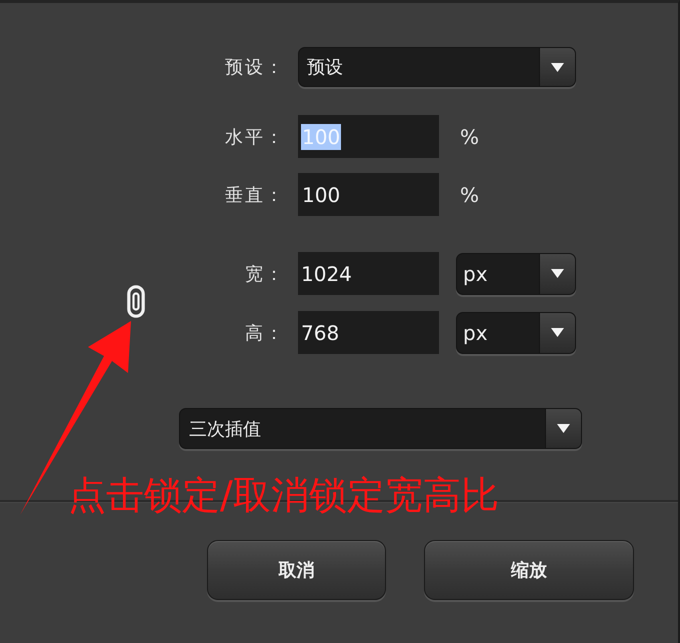  Describe the element at coordinates (368, 332) in the screenshot. I see `input-field: 768` at that location.